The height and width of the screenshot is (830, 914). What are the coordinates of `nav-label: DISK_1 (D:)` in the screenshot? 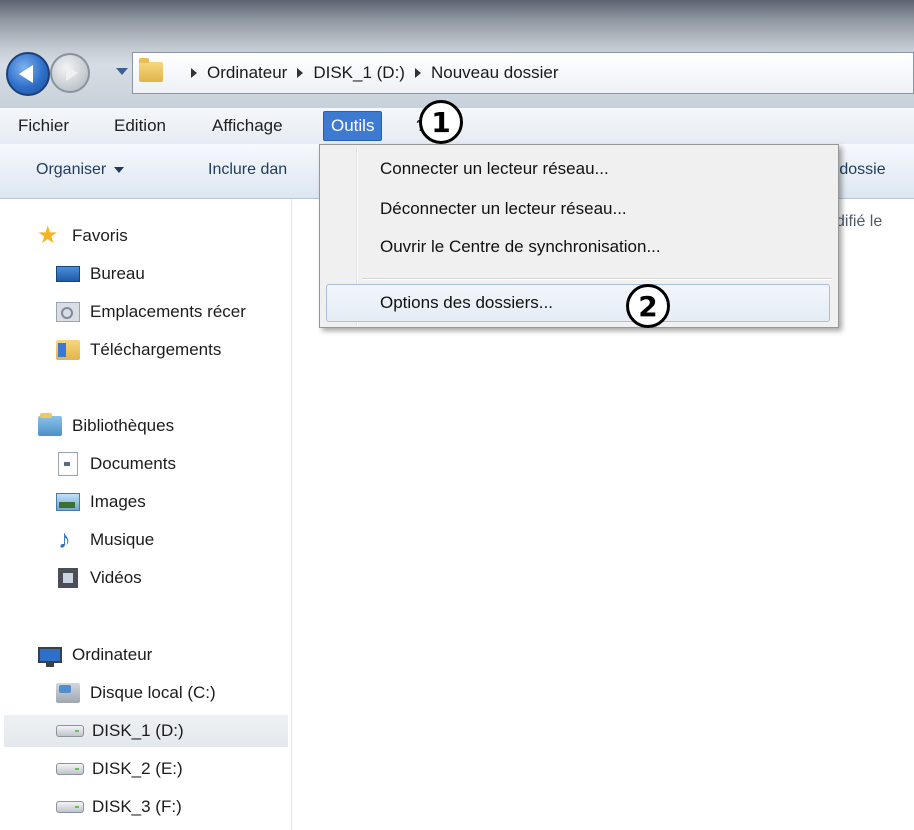 It's located at (138, 730).